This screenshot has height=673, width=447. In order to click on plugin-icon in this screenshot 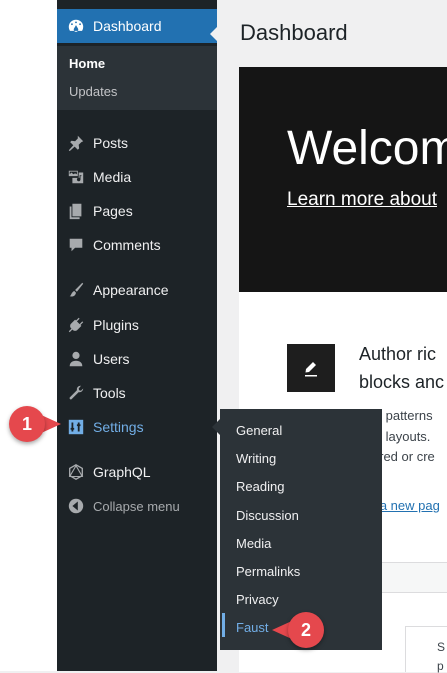, I will do `click(76, 325)`.